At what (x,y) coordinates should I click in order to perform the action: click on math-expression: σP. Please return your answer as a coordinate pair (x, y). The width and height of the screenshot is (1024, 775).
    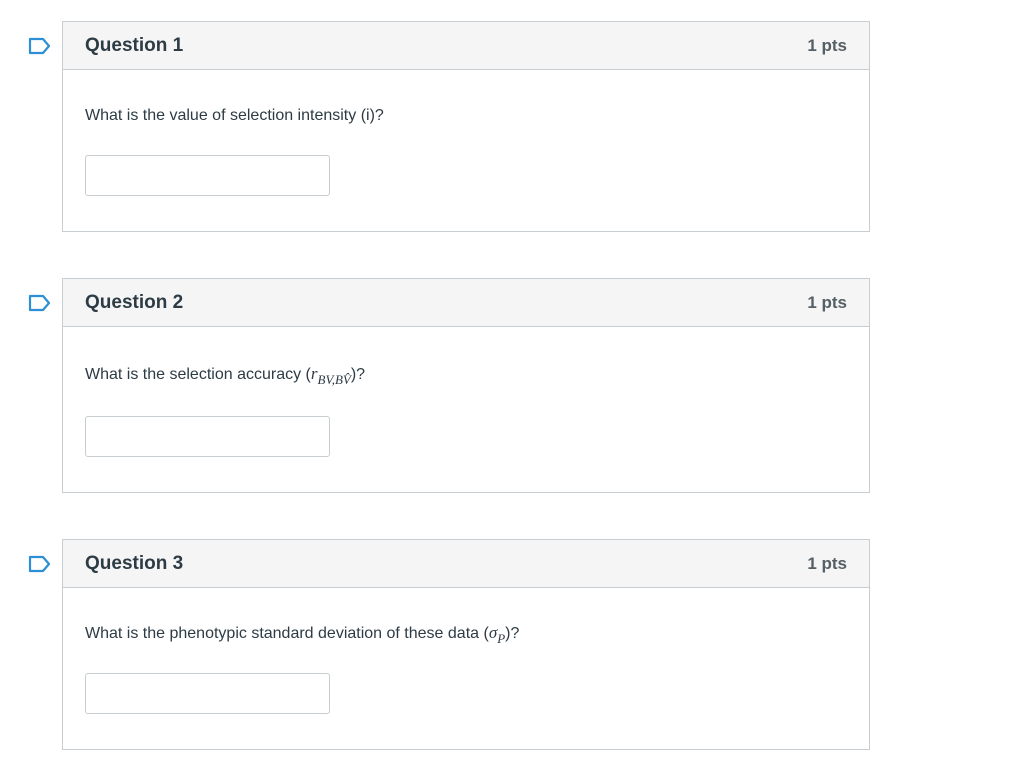
    Looking at the image, I should click on (496, 634).